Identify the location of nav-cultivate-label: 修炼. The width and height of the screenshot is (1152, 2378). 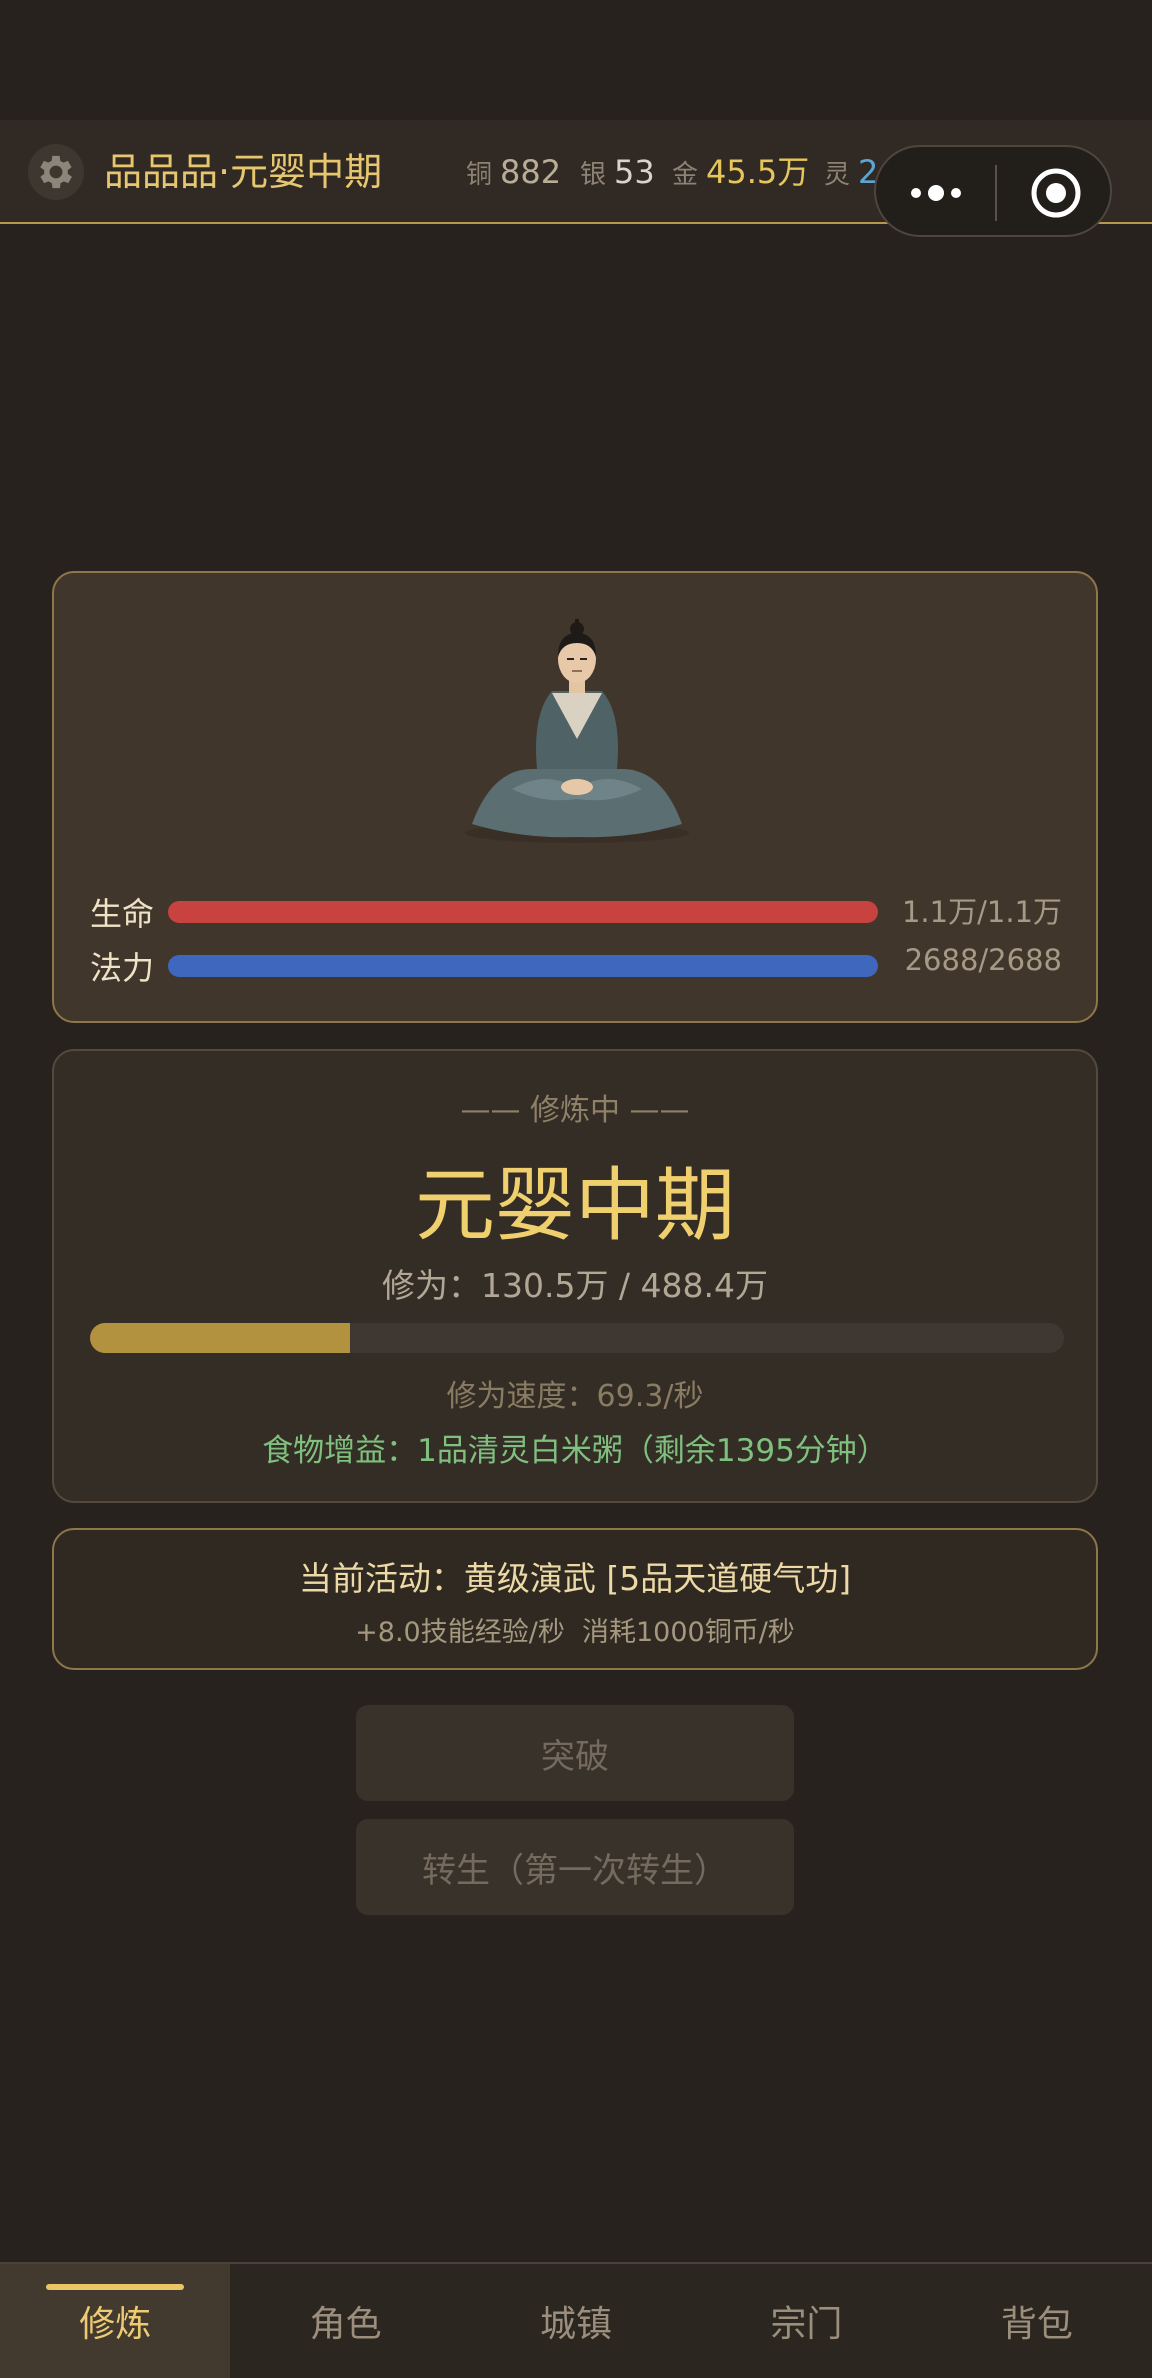
(115, 2324).